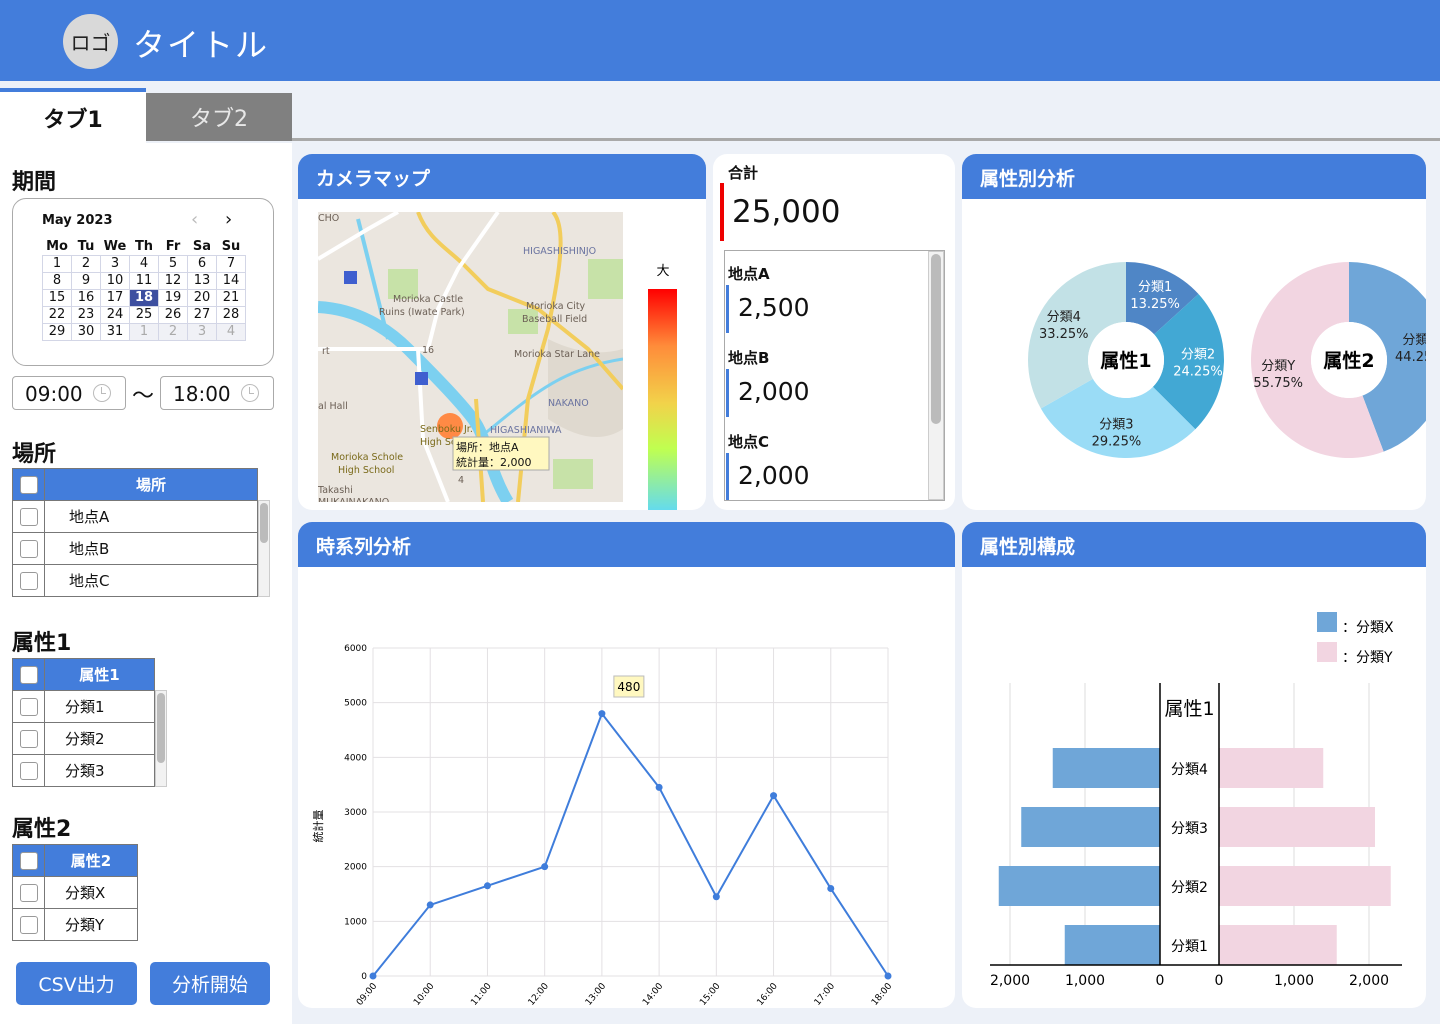 This screenshot has height=1024, width=1440. I want to click on table-row: 分類Y, so click(75, 924).